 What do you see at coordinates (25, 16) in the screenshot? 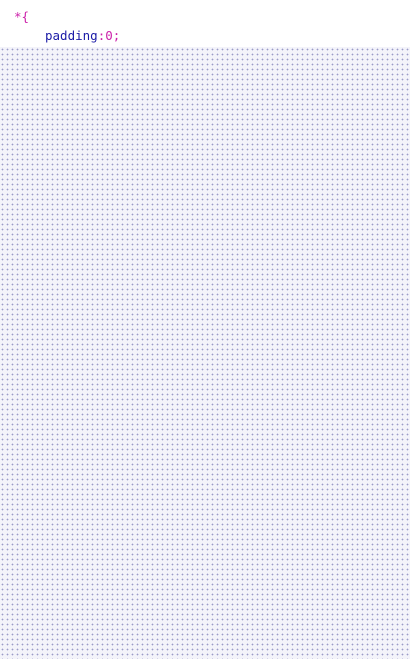
I see `open-brace: {` at bounding box center [25, 16].